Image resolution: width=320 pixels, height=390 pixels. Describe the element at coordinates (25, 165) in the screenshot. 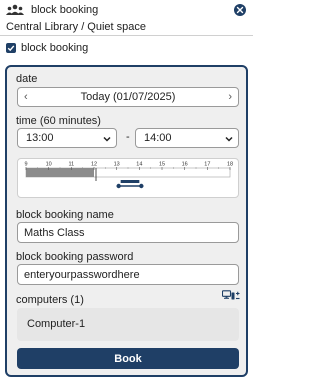

I see `timeline-hour-label: 9` at that location.